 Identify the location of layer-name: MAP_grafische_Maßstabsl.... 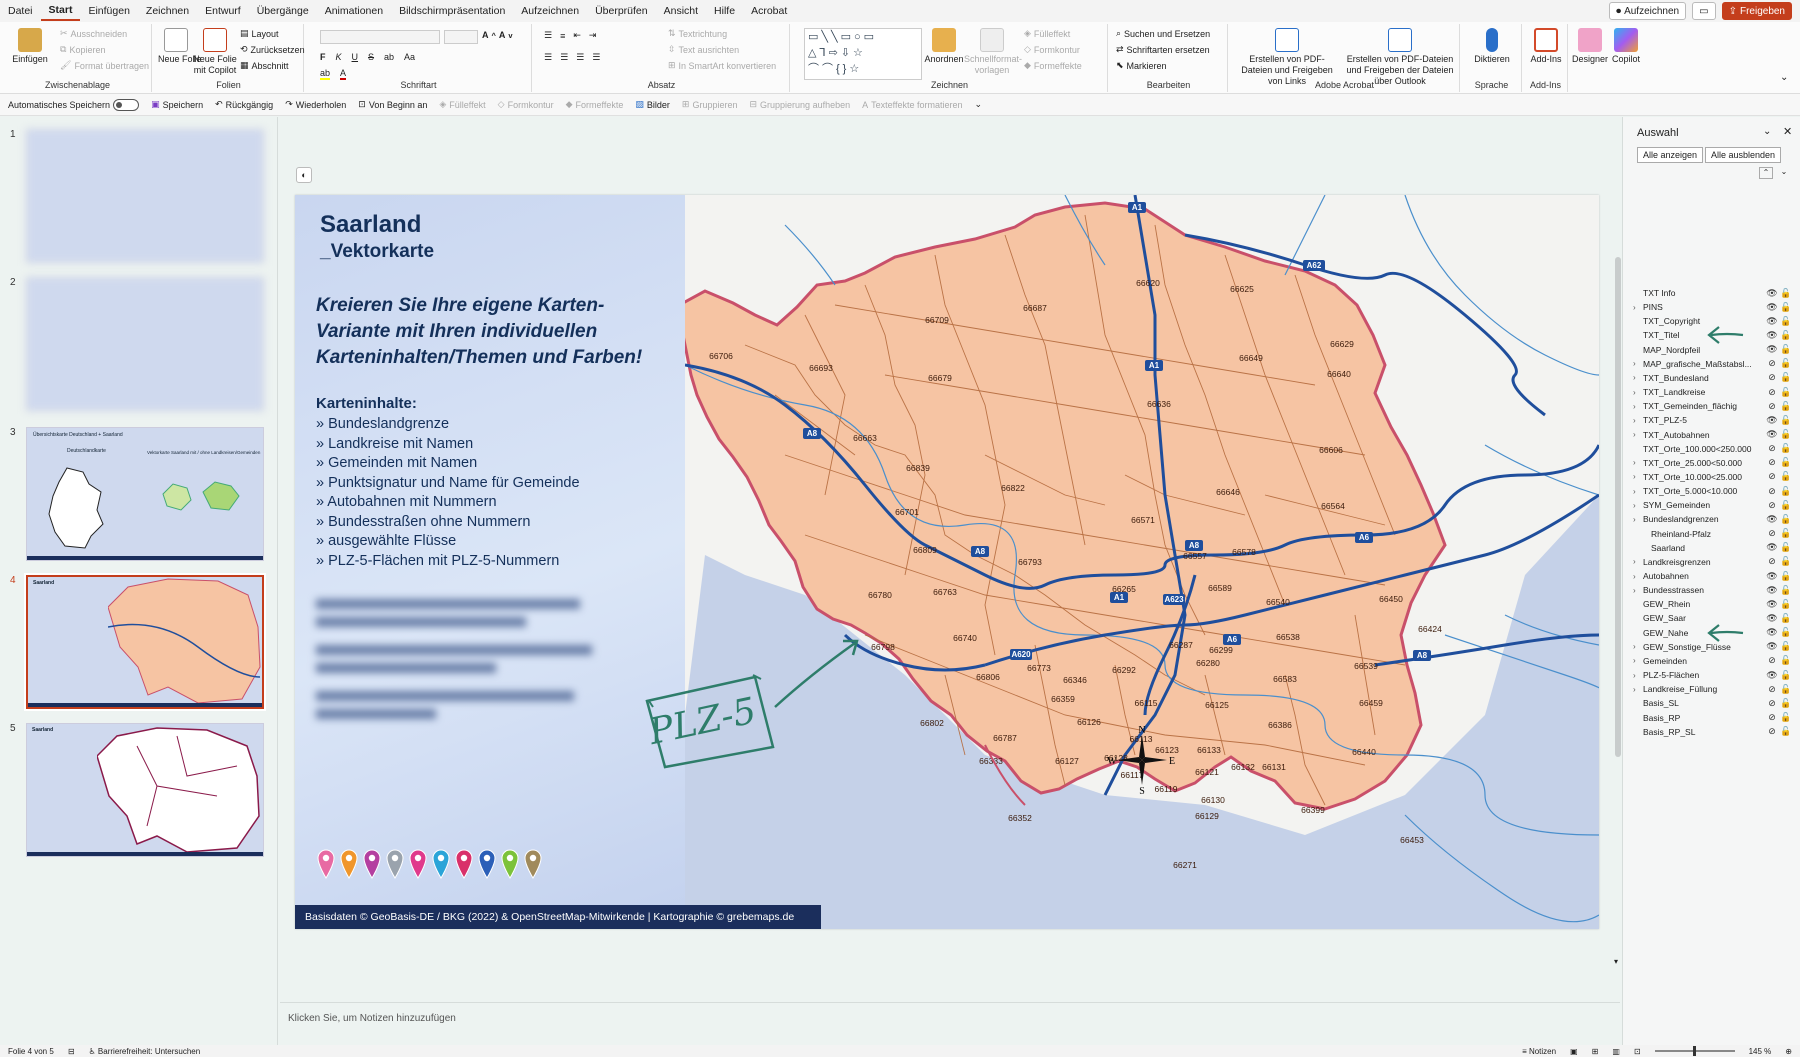
(1704, 364).